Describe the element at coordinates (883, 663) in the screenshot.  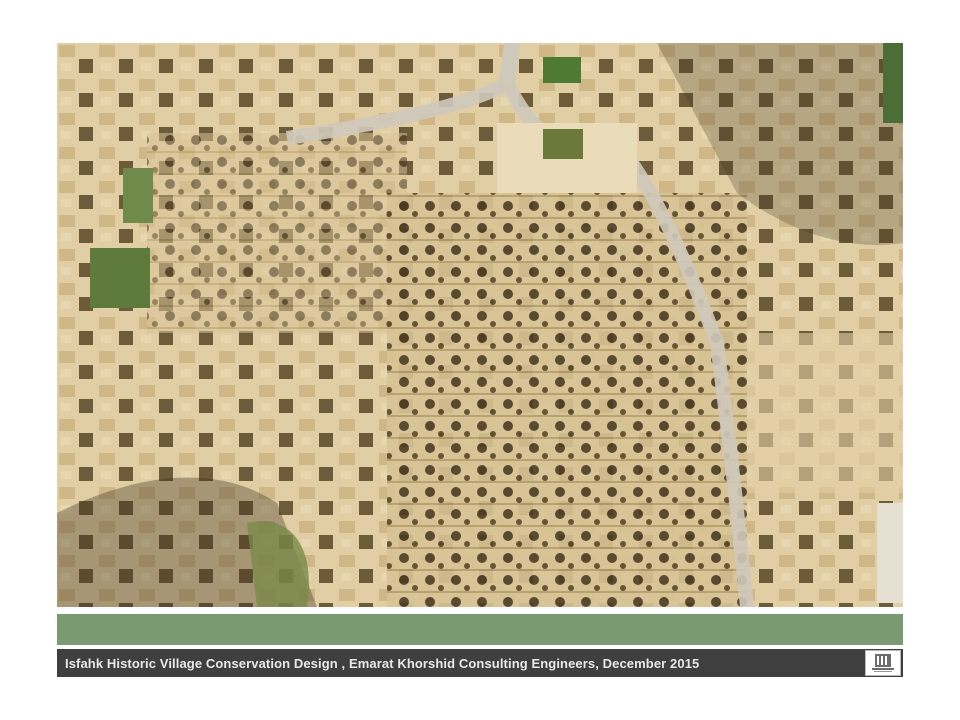
I see `building-logo-icon` at that location.